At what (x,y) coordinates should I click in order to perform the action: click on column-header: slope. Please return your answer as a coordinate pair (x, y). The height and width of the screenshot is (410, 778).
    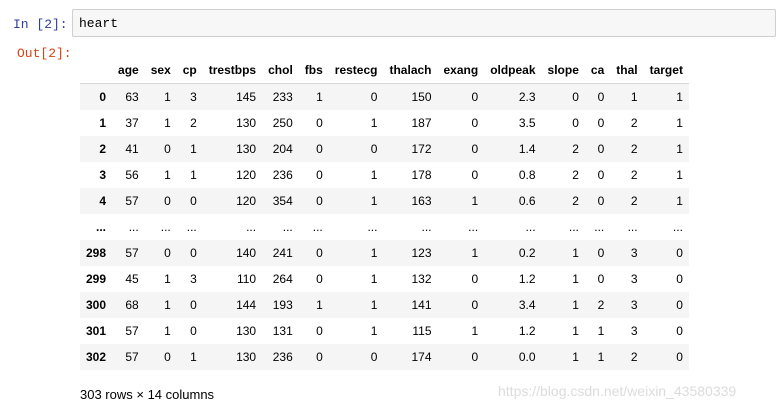
    Looking at the image, I should click on (563, 70).